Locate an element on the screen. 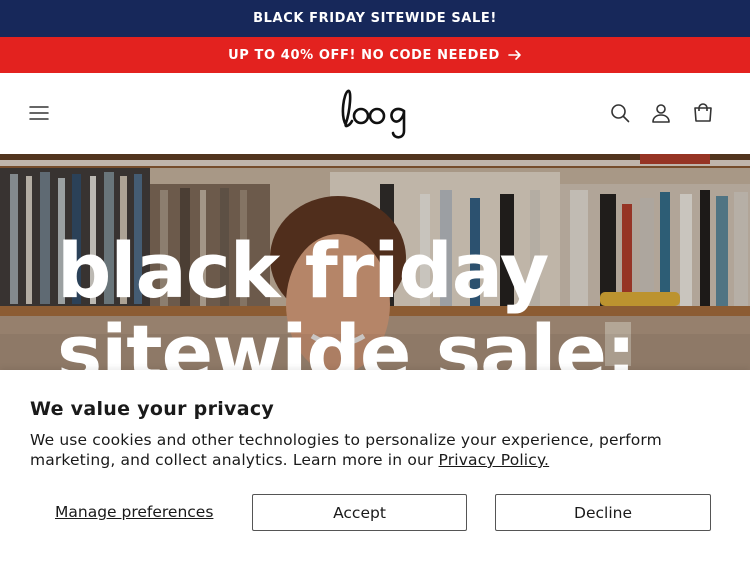 Image resolution: width=750 pixels, height=563 pixels. announcement-bar-promo: UP TO 40% OFF! NO CODE NEEDED is located at coordinates (375, 55).